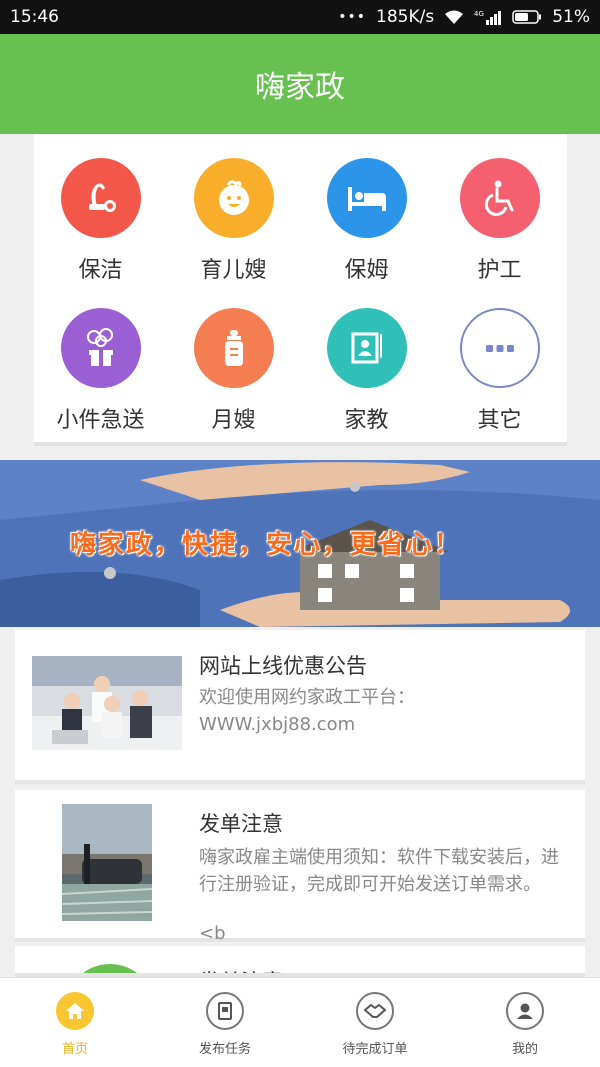 This screenshot has width=600, height=1067. What do you see at coordinates (283, 666) in the screenshot?
I see `news-title: 网站上线优惠公告` at bounding box center [283, 666].